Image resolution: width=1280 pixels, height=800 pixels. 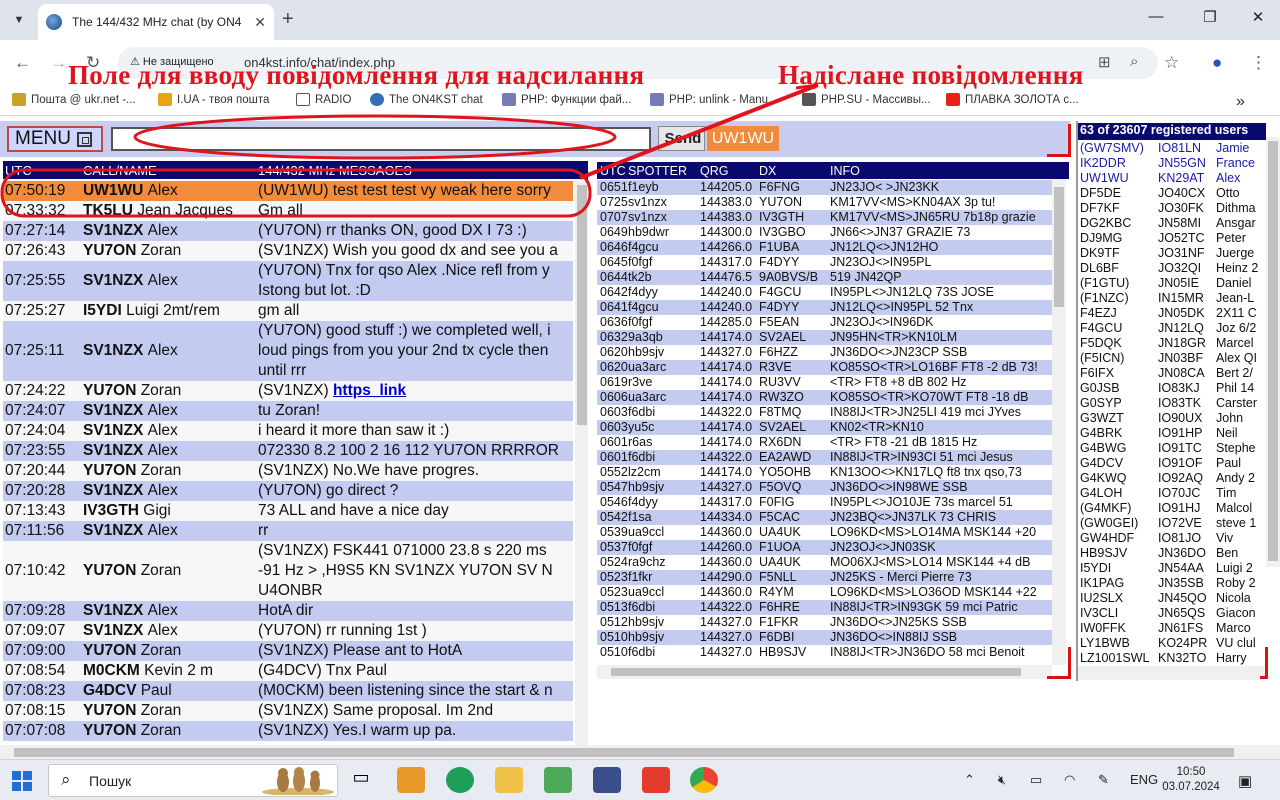 What do you see at coordinates (1036, 780) in the screenshot?
I see `battery-icon: ▭` at bounding box center [1036, 780].